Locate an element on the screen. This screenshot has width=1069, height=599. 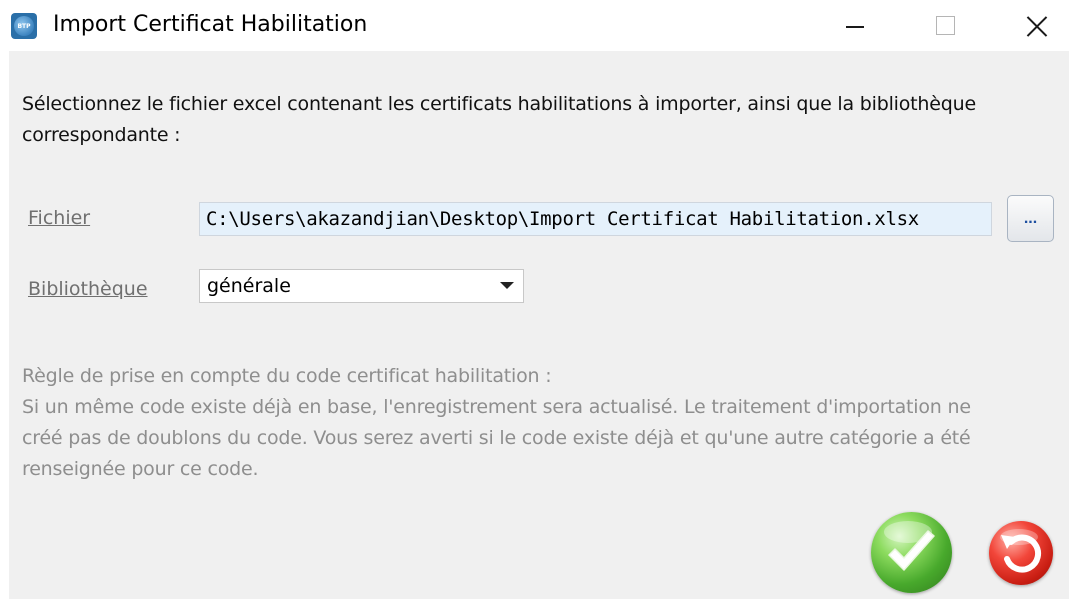
undo-icon is located at coordinates (1021, 551).